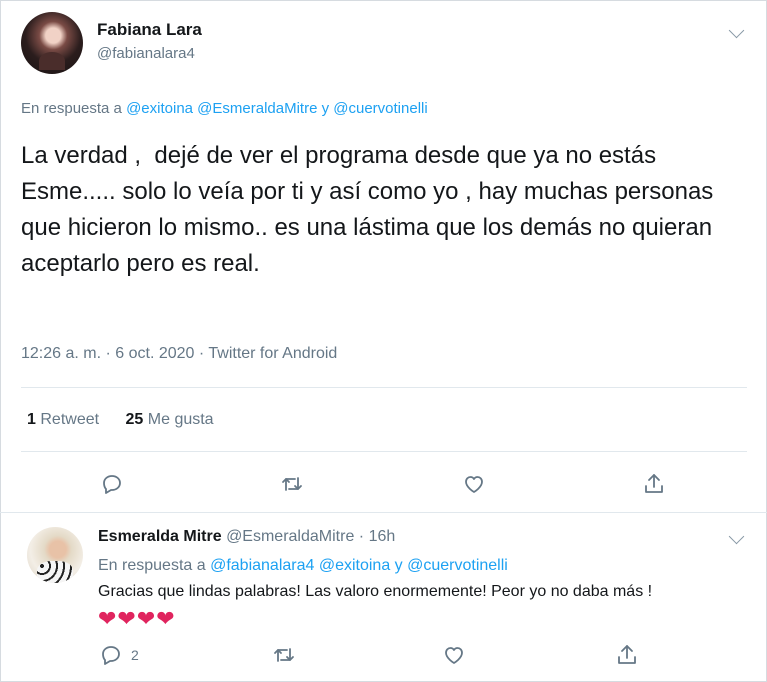 This screenshot has height=682, width=767. What do you see at coordinates (383, 485) in the screenshot?
I see `tweet-actions` at bounding box center [383, 485].